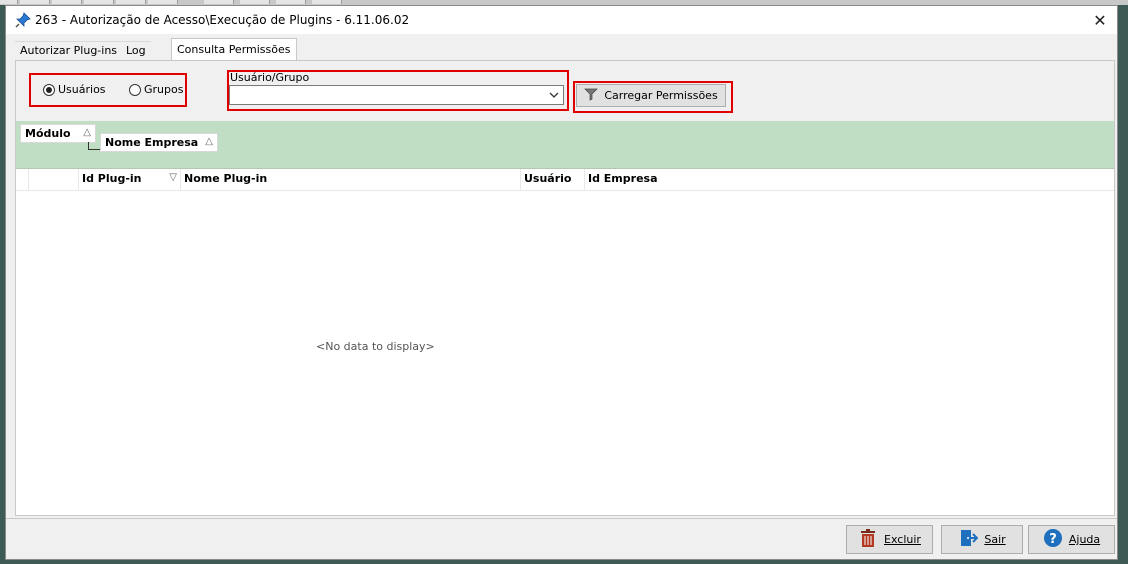 This screenshot has height=564, width=1128. I want to click on exit-button: Sair, so click(982, 539).